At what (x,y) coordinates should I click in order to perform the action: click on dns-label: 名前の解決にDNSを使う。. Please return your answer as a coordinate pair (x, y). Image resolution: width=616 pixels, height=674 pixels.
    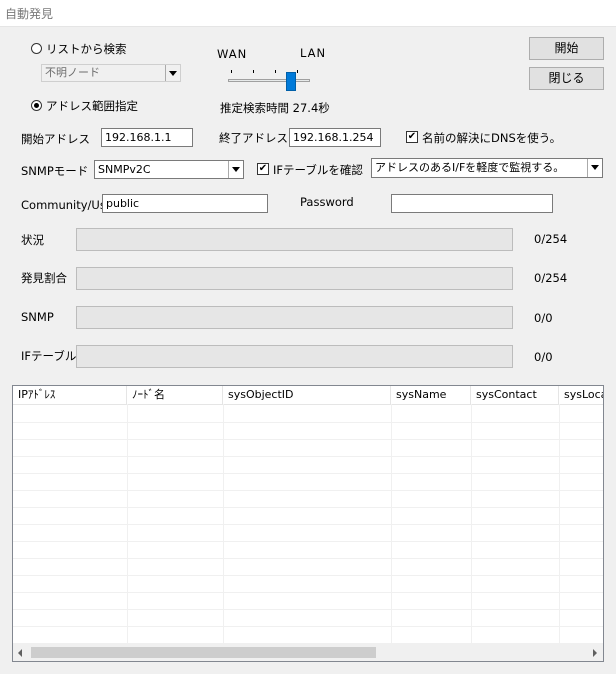
    Looking at the image, I should click on (491, 138).